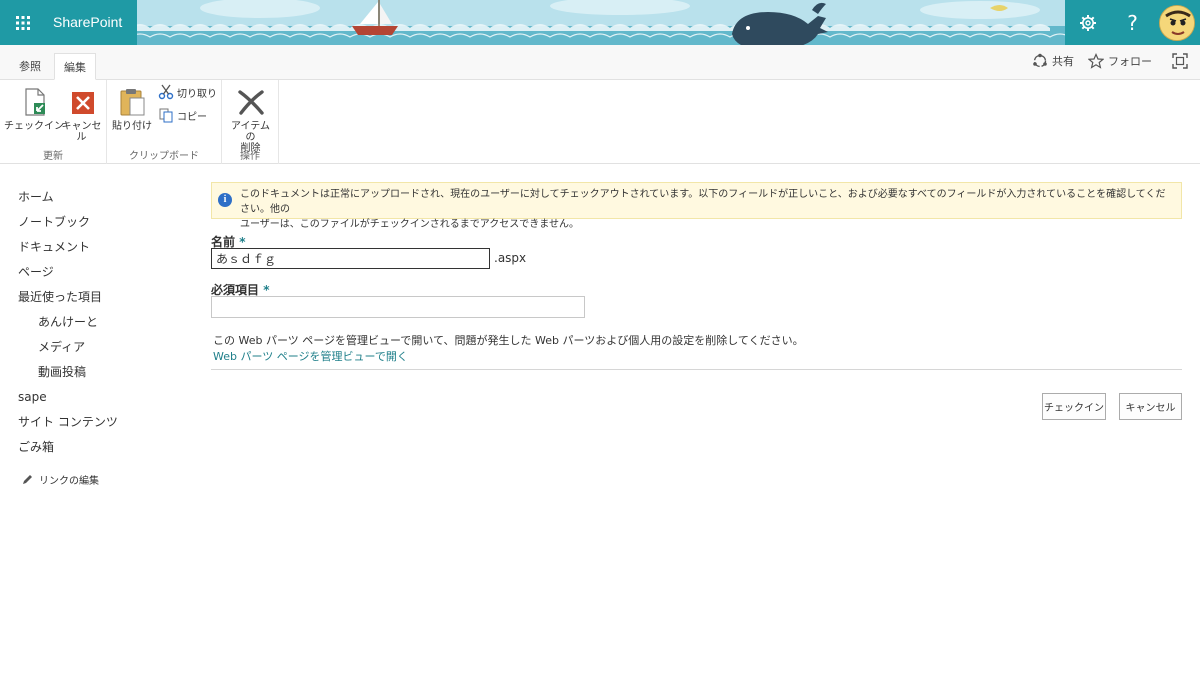 The image size is (1200, 675). I want to click on paste-ribbon-button: 貼り付け, so click(132, 109).